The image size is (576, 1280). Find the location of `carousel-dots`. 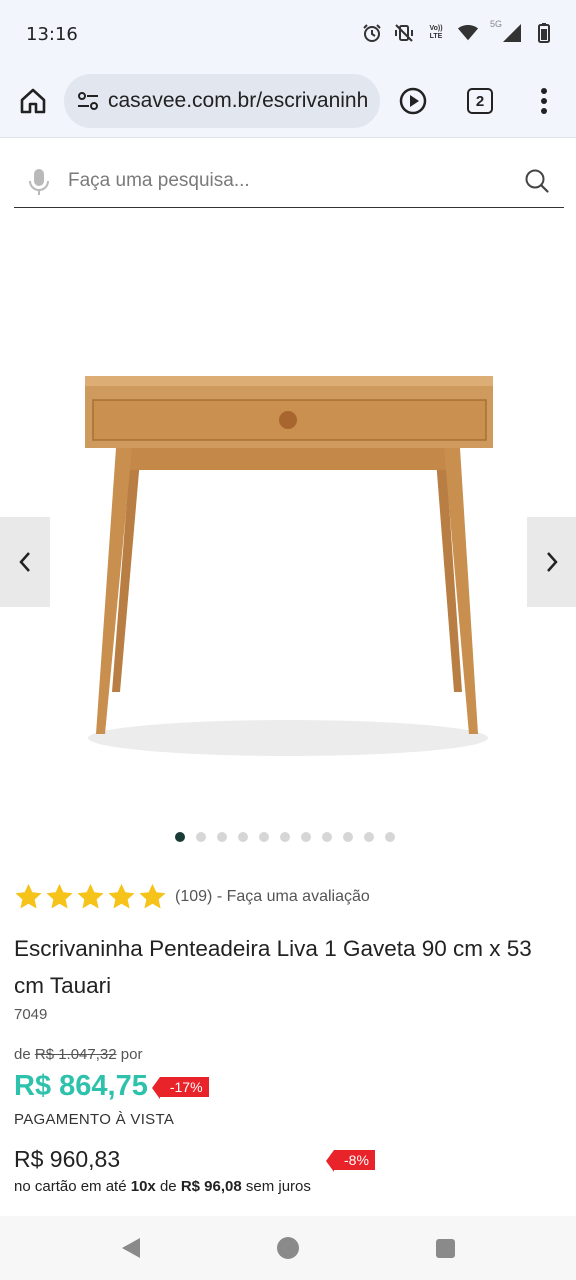

carousel-dots is located at coordinates (285, 837).